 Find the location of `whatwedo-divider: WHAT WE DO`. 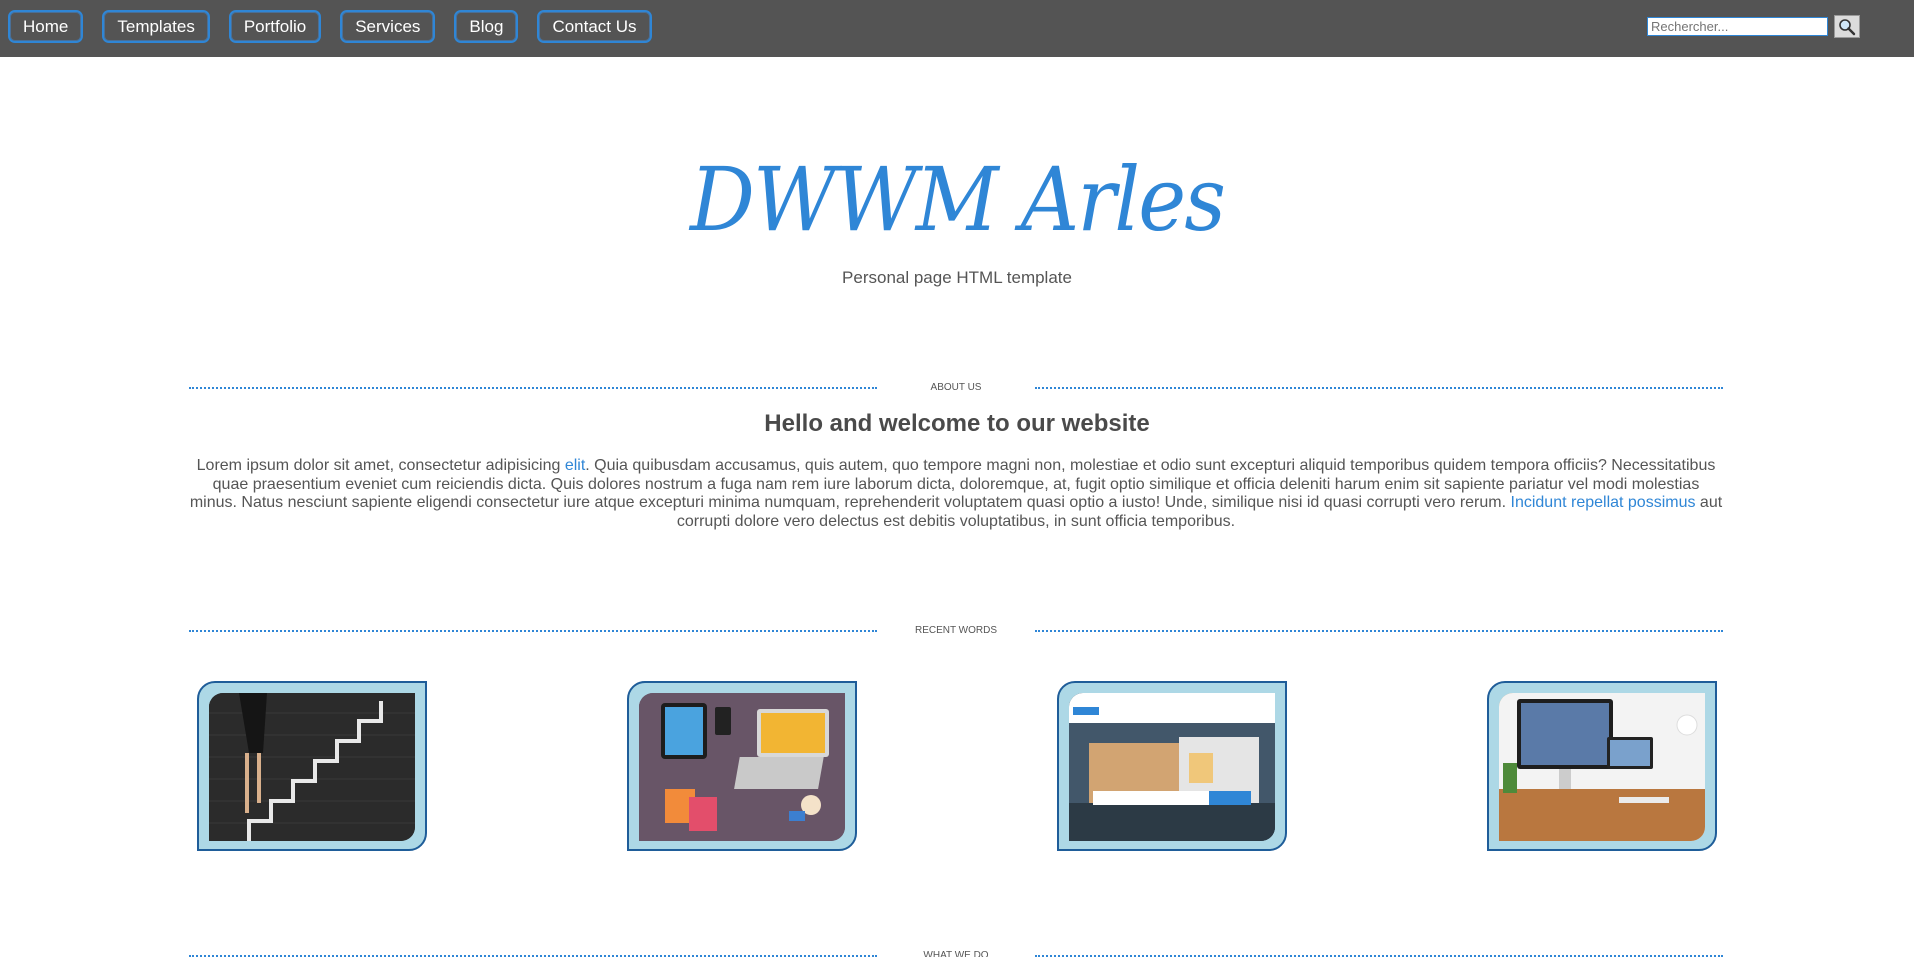

whatwedo-divider: WHAT WE DO is located at coordinates (956, 953).